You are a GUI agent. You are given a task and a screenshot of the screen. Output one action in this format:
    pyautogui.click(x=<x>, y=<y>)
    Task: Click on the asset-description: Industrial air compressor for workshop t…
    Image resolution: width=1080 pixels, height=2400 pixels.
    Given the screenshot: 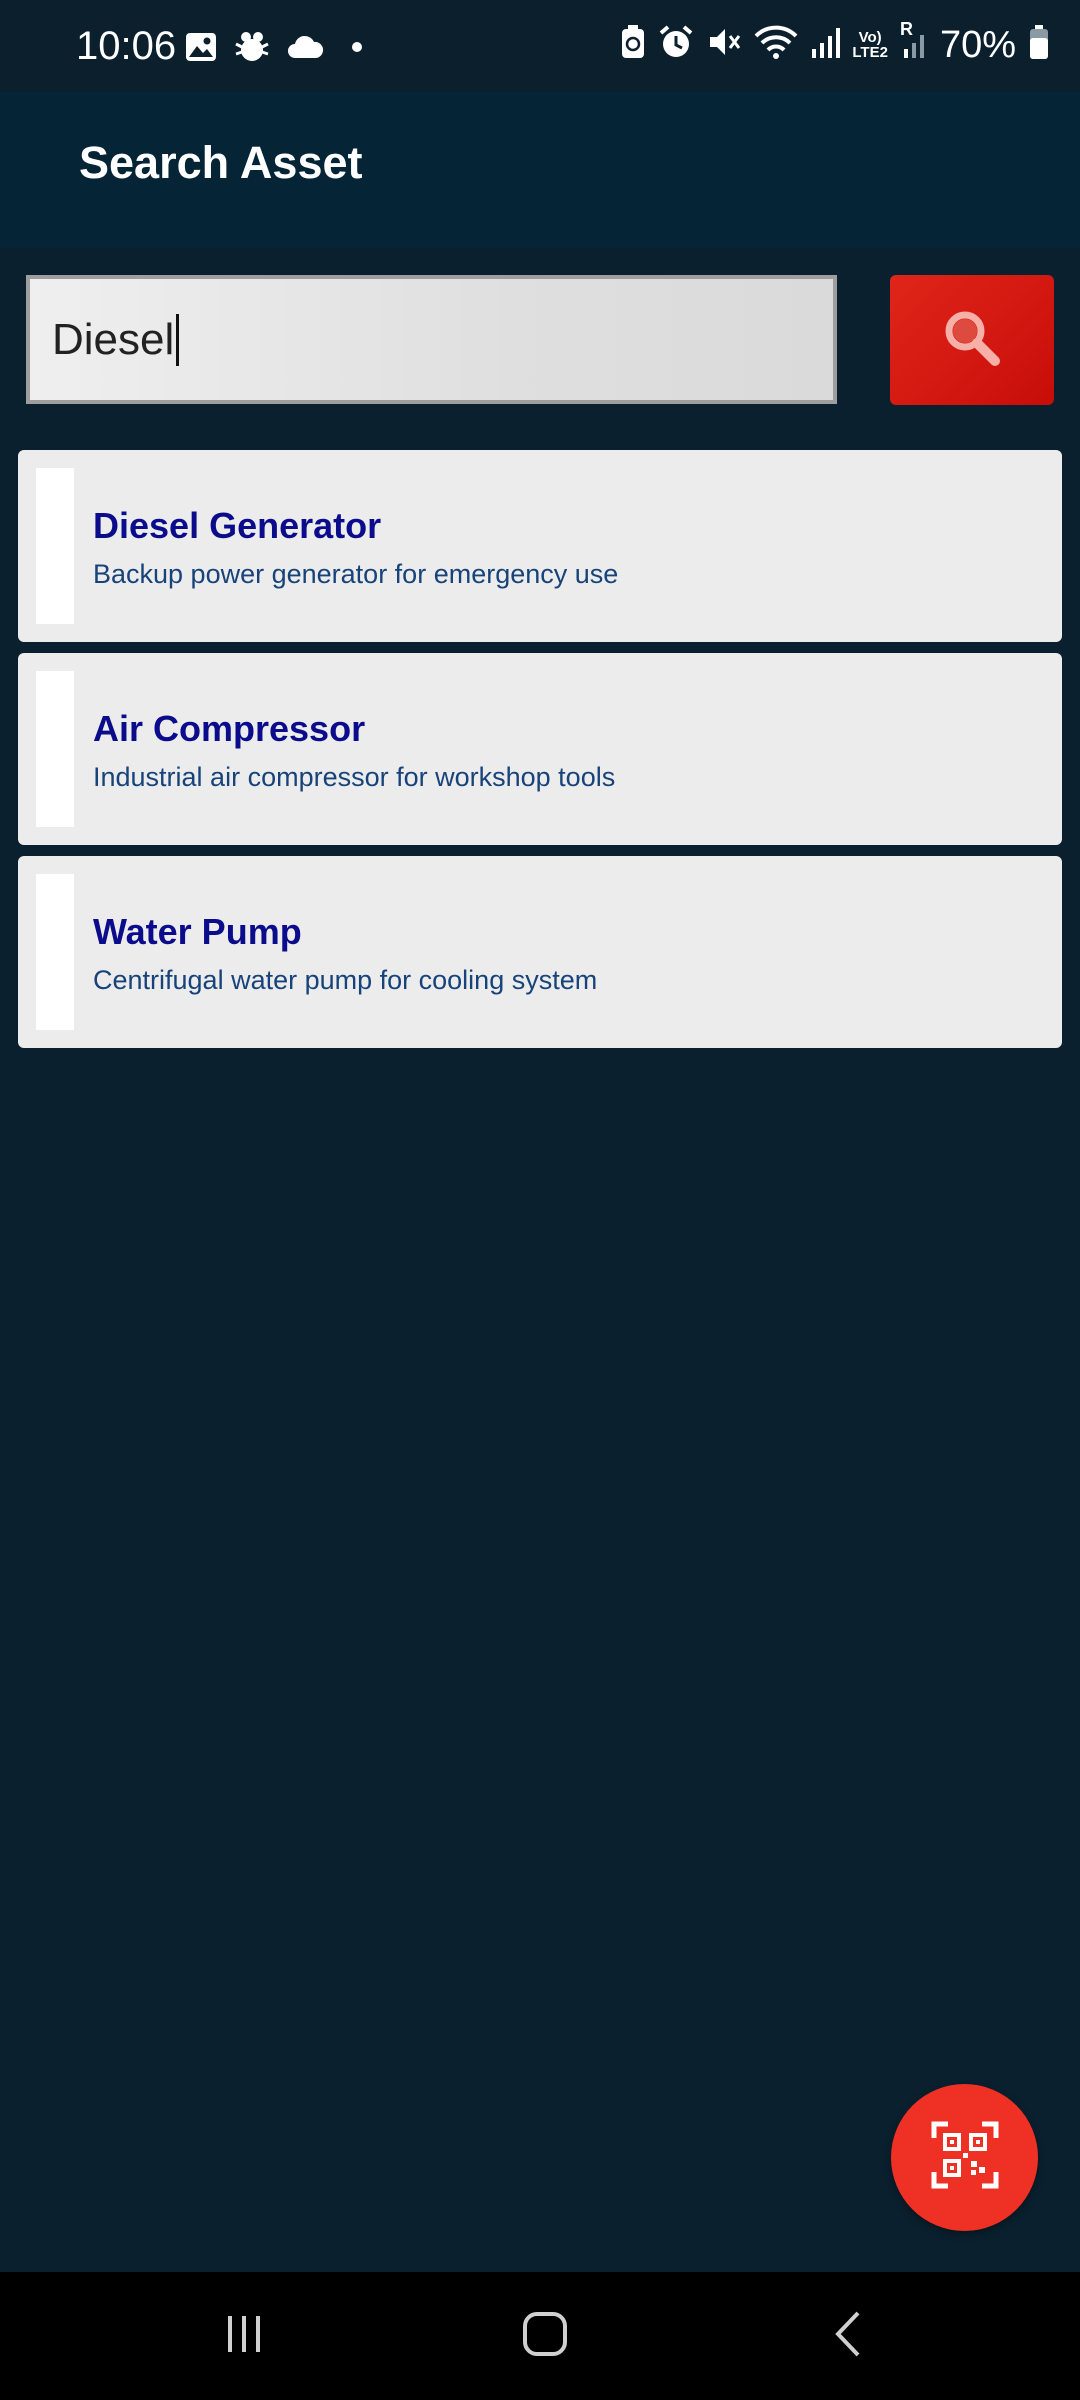 What is the action you would take?
    pyautogui.click(x=354, y=777)
    